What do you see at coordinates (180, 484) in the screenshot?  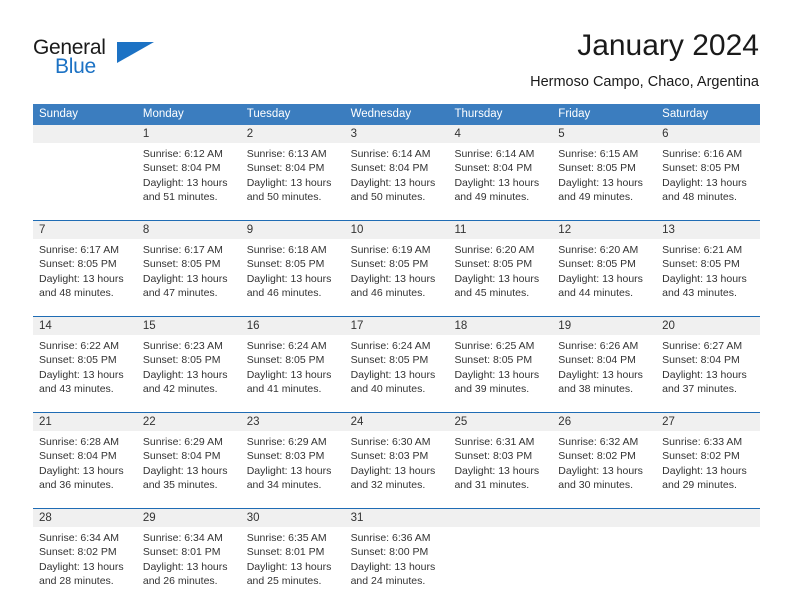 I see `daylight-line2-text: and 35 minutes.` at bounding box center [180, 484].